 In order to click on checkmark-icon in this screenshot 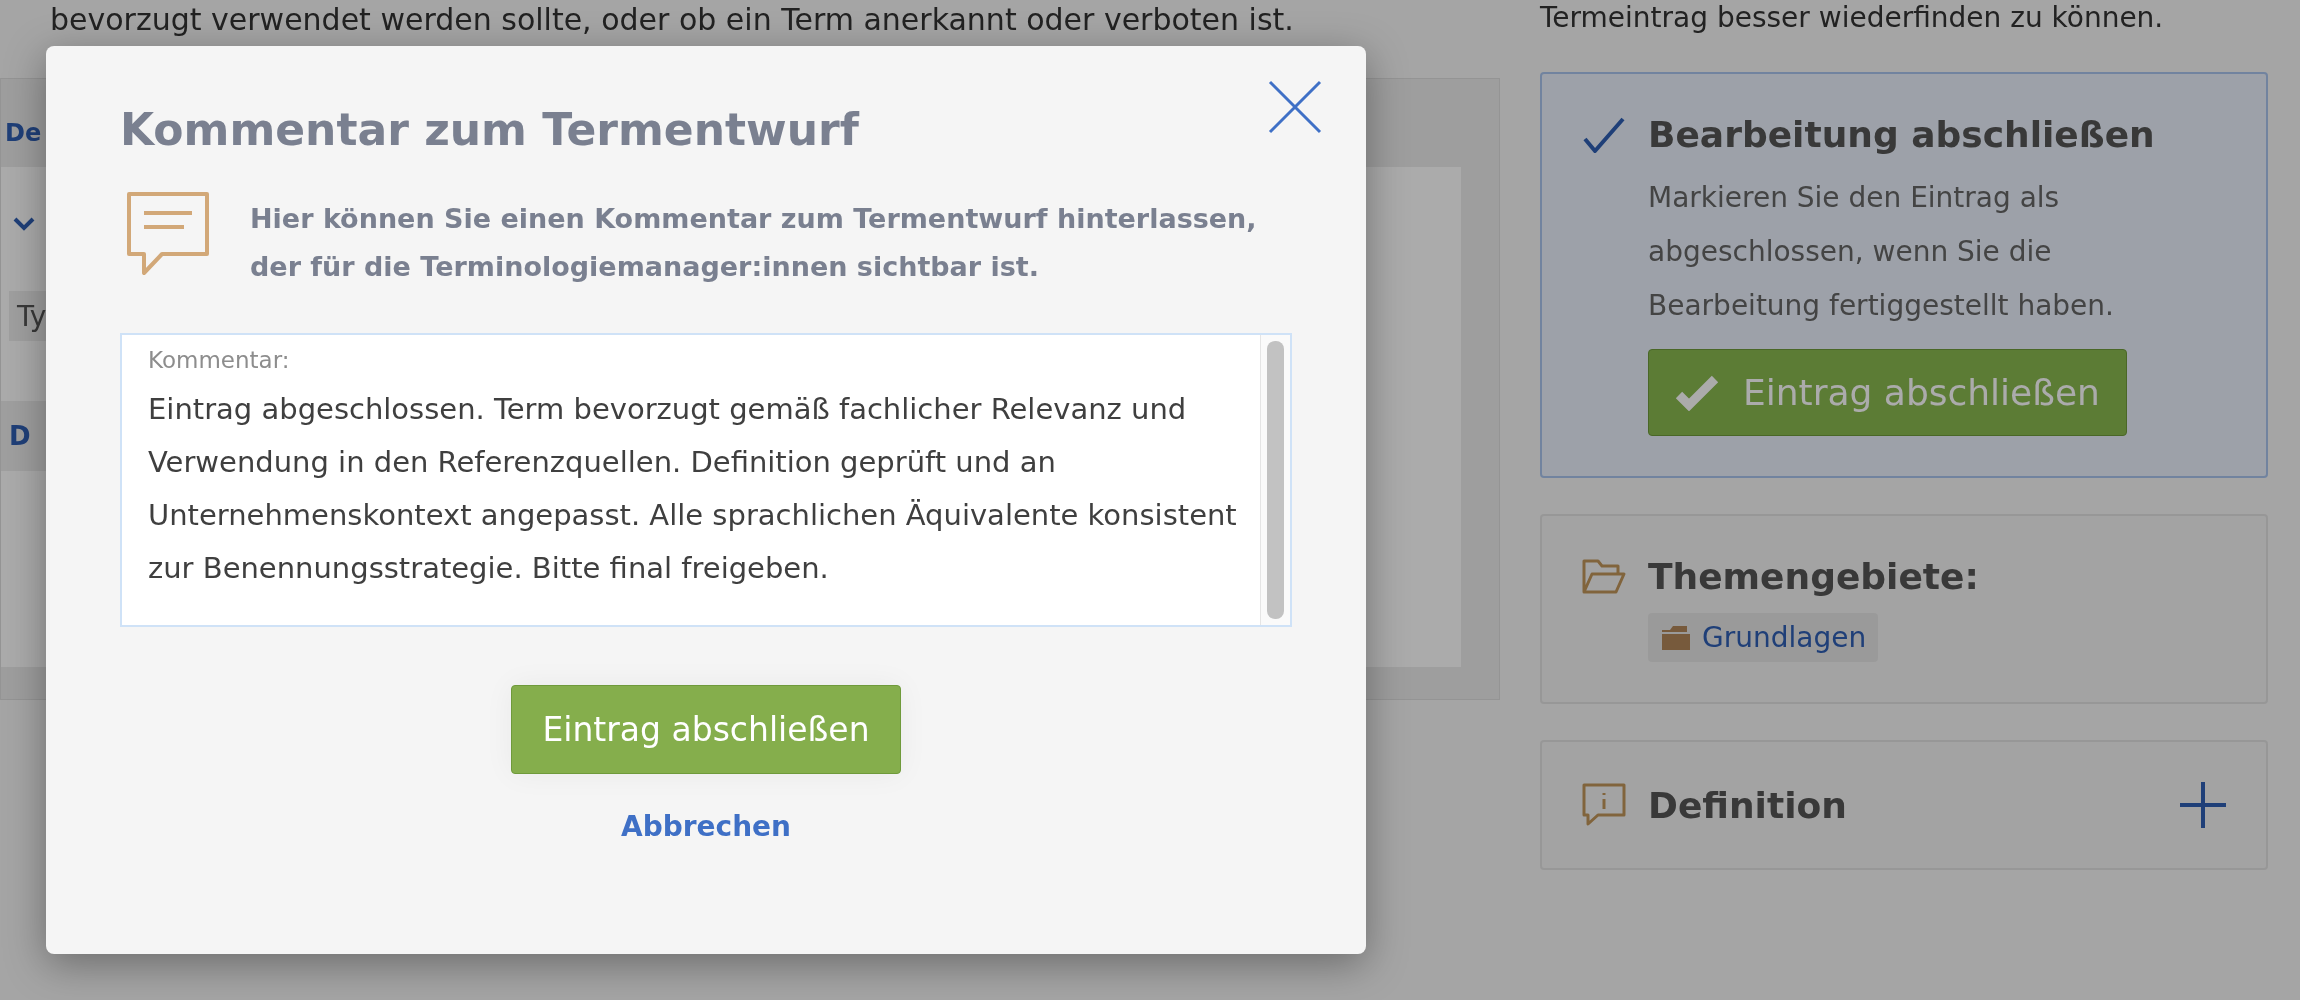, I will do `click(1697, 392)`.